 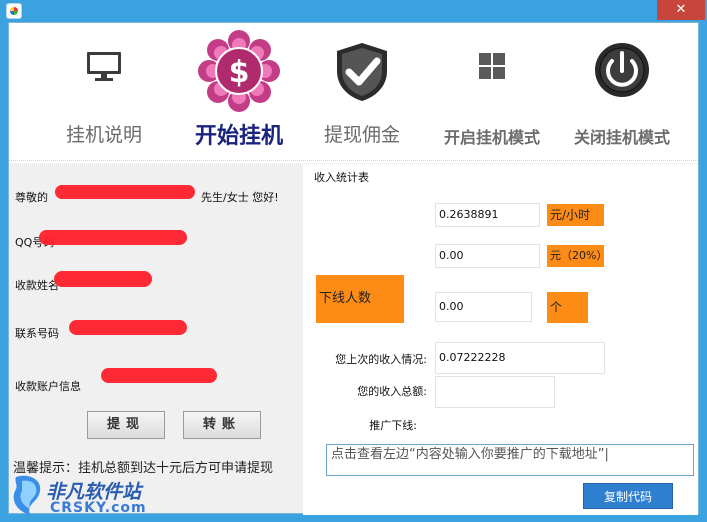 What do you see at coordinates (622, 70) in the screenshot?
I see `power-icon` at bounding box center [622, 70].